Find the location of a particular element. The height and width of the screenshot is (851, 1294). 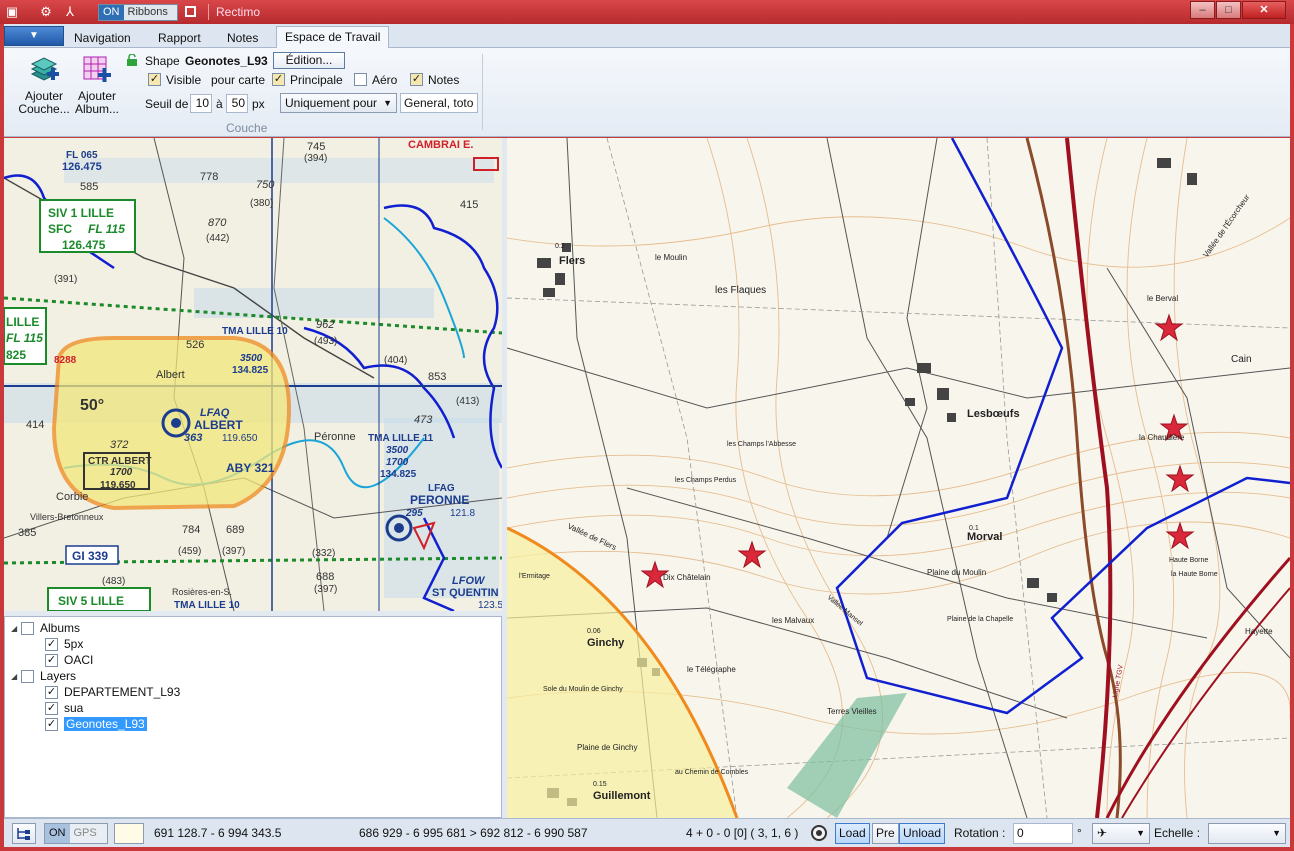

seuil-to-input: 50 is located at coordinates (237, 103).